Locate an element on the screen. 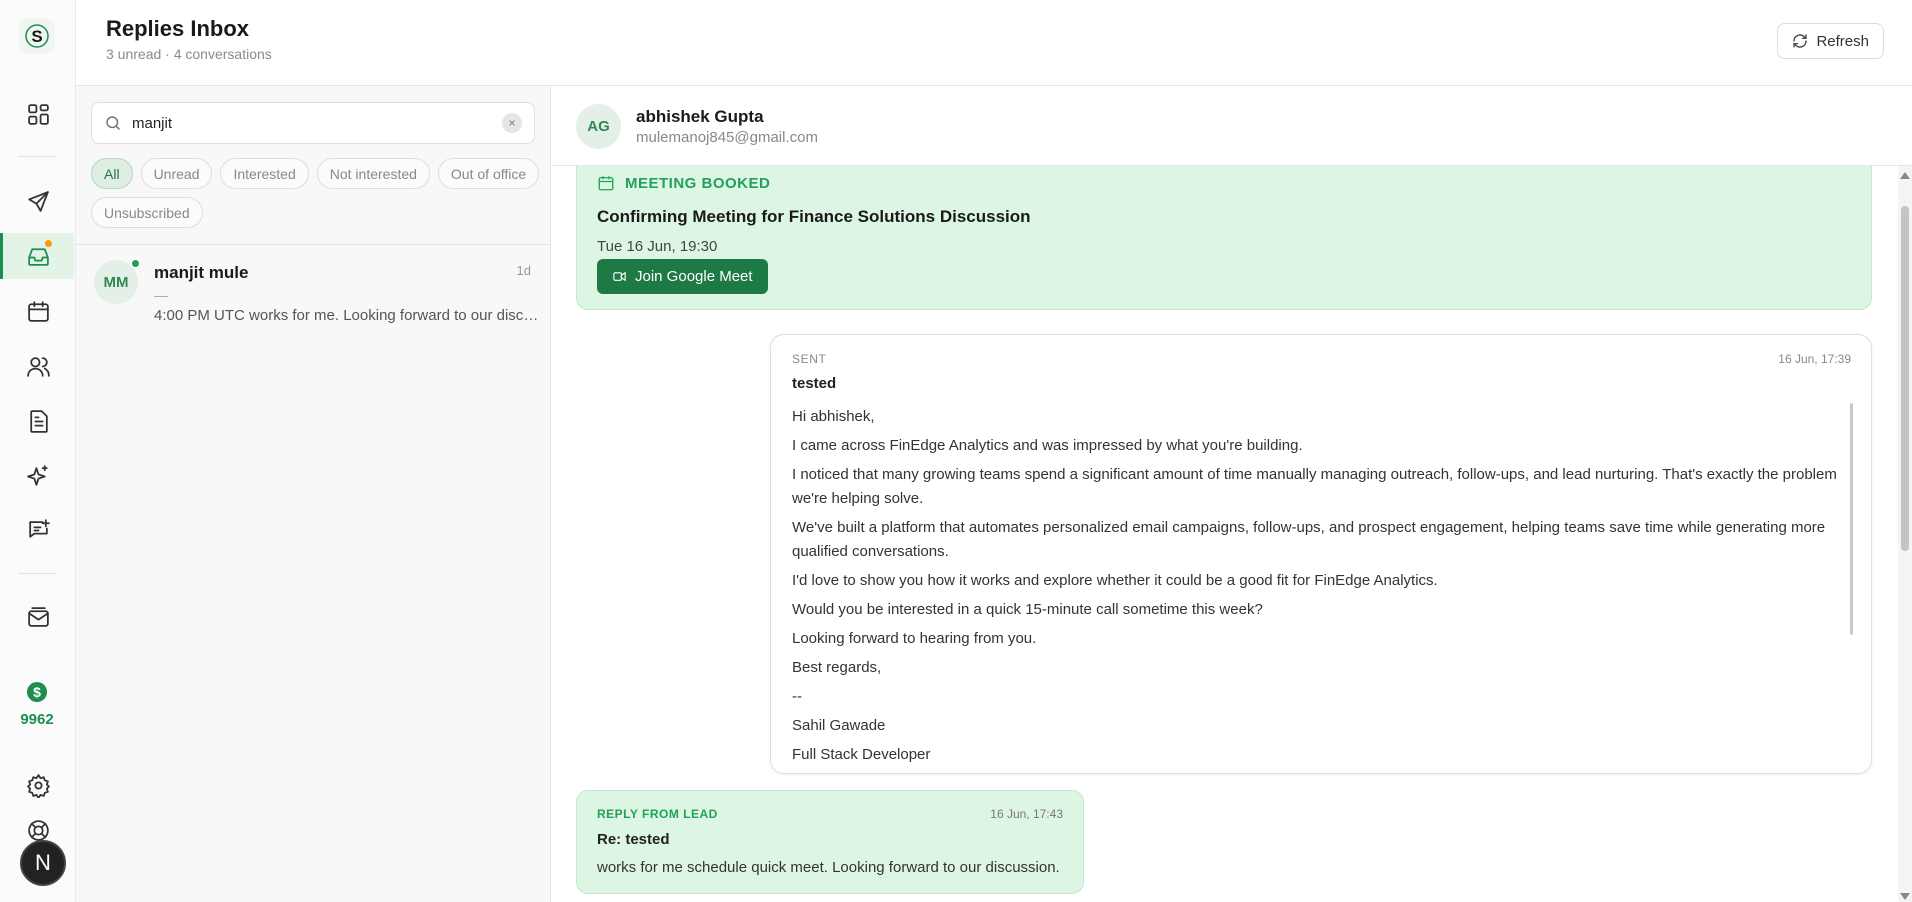  page-title: Replies Inbox is located at coordinates (178, 28).